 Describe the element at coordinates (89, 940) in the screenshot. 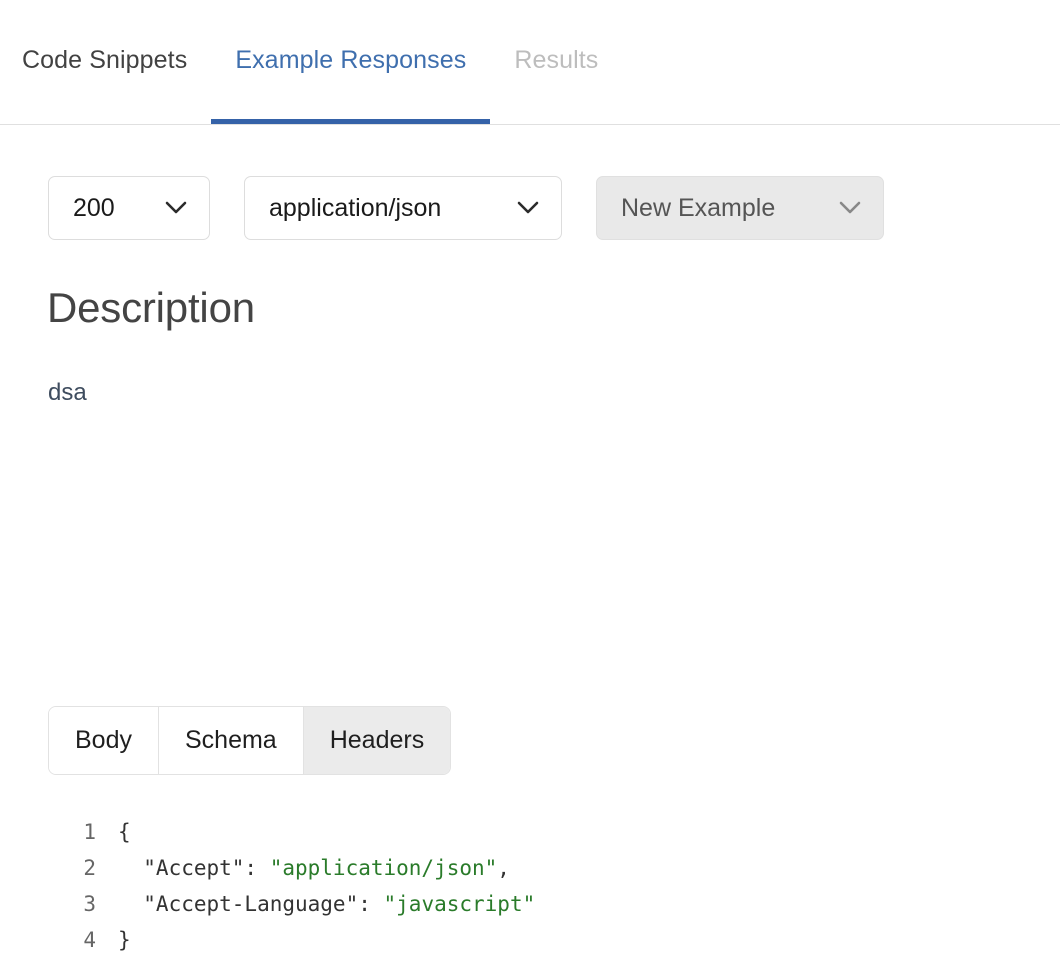

I see `line-number: 4` at that location.